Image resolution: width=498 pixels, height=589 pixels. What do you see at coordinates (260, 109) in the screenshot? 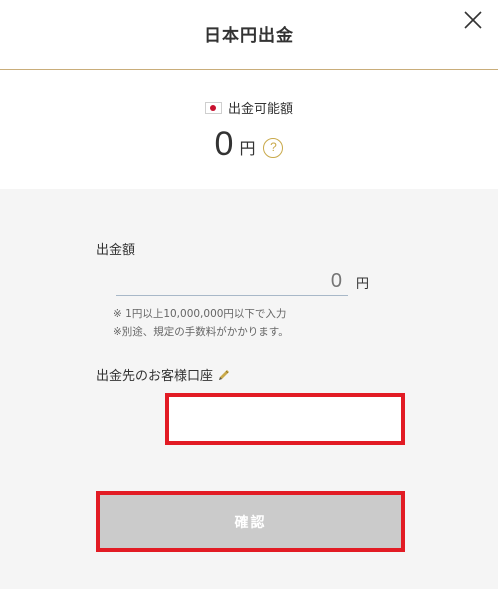
I see `available-label: 出金可能額` at bounding box center [260, 109].